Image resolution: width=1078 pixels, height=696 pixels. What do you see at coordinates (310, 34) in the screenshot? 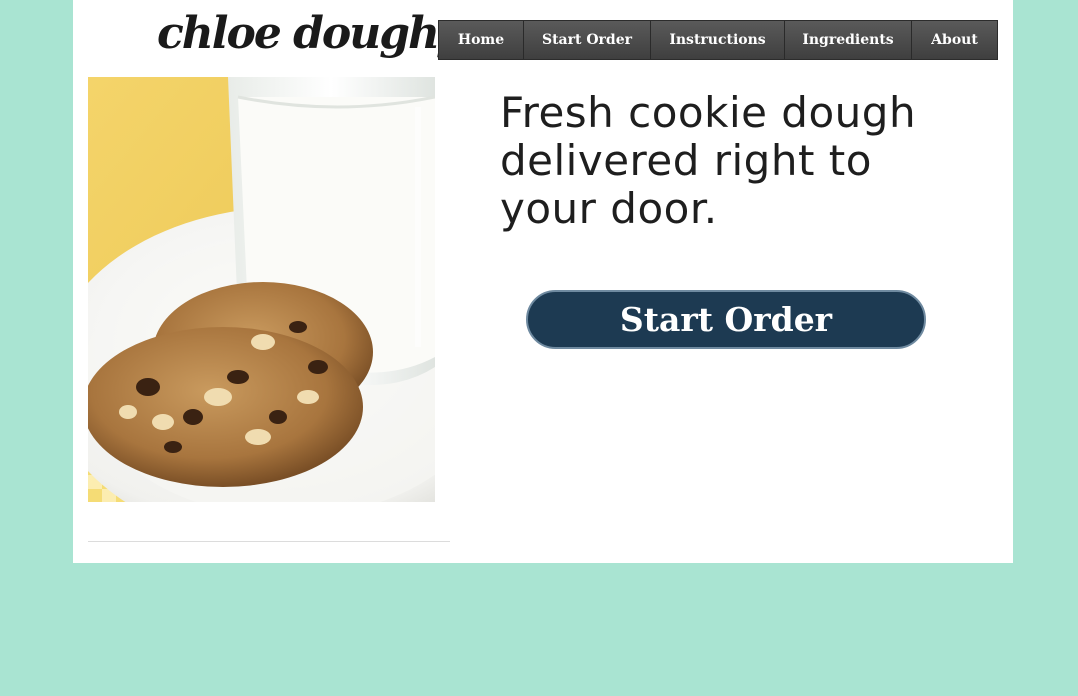
I see `site-logo: chloe doughy` at bounding box center [310, 34].